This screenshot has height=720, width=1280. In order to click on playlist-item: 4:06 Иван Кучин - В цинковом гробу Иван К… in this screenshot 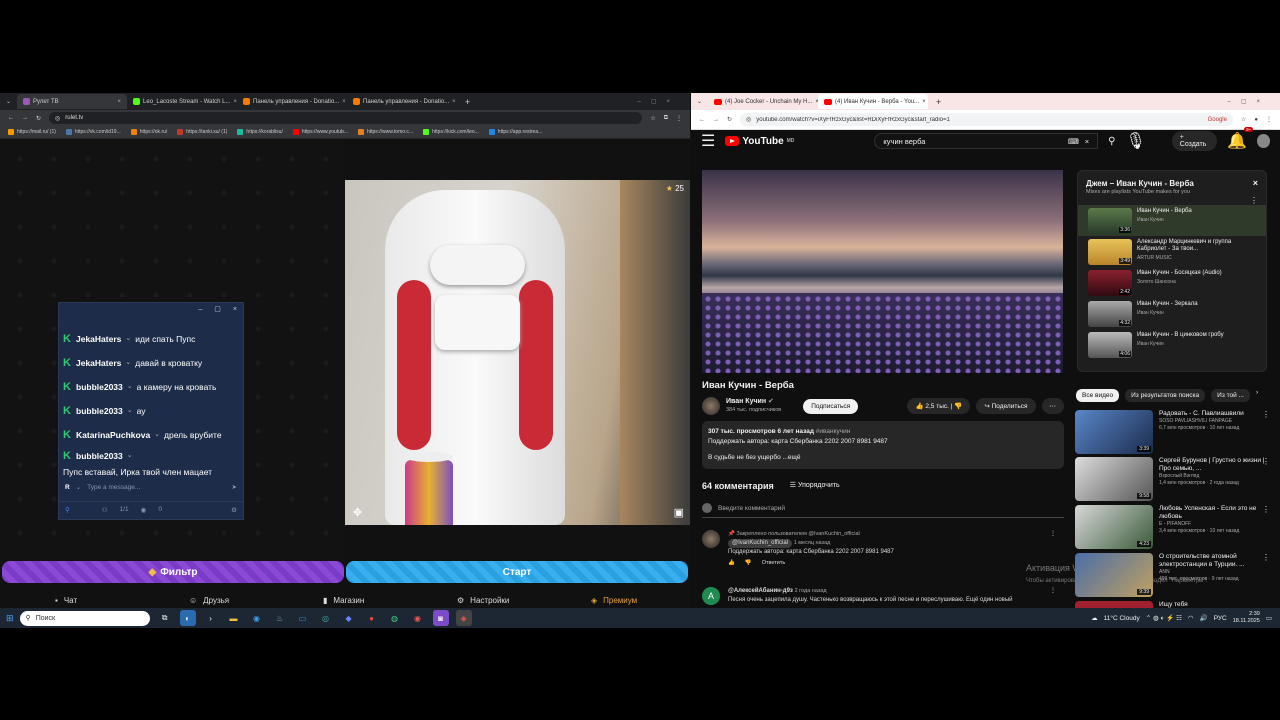, I will do `click(1172, 344)`.